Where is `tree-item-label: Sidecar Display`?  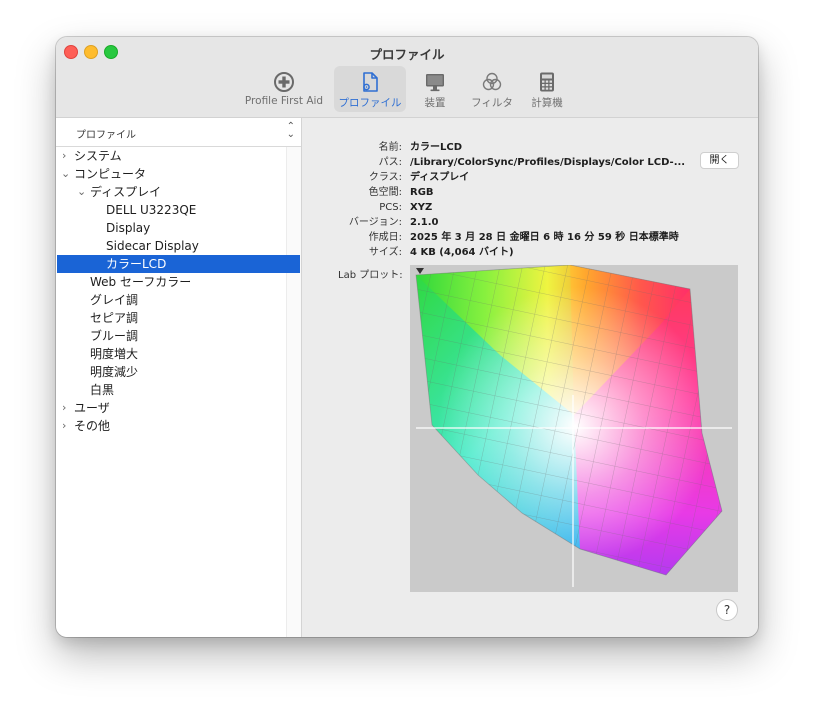
tree-item-label: Sidecar Display is located at coordinates (152, 246).